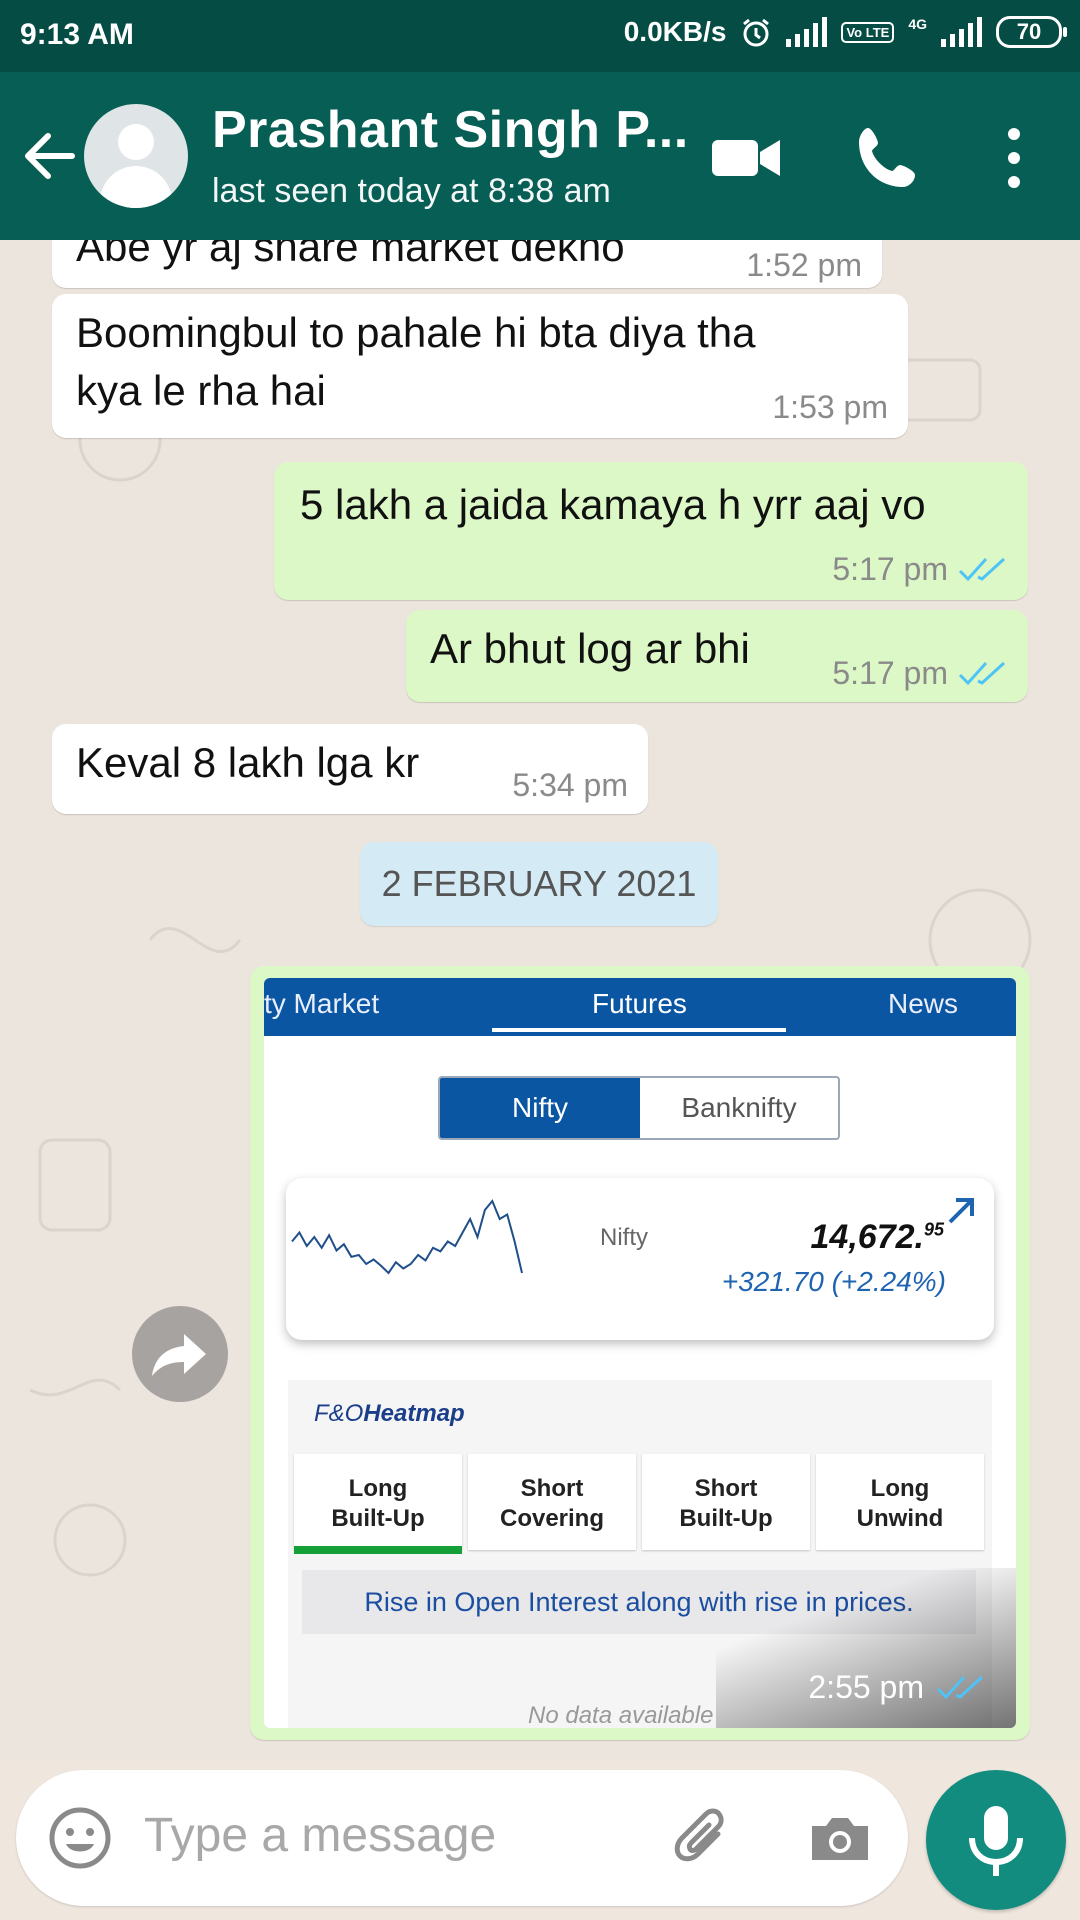 This screenshot has width=1080, height=1920. What do you see at coordinates (80, 1838) in the screenshot?
I see `emoji-icon` at bounding box center [80, 1838].